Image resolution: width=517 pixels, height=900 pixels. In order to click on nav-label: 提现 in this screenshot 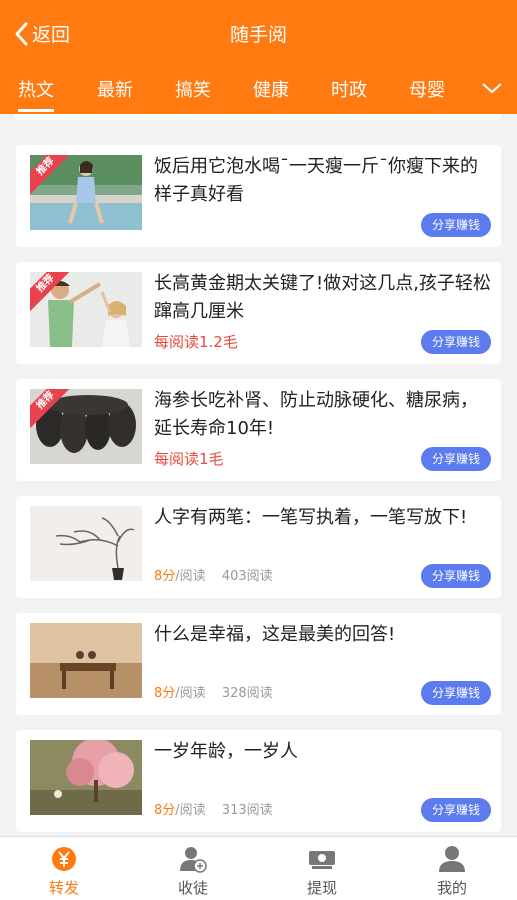, I will do `click(321, 888)`.